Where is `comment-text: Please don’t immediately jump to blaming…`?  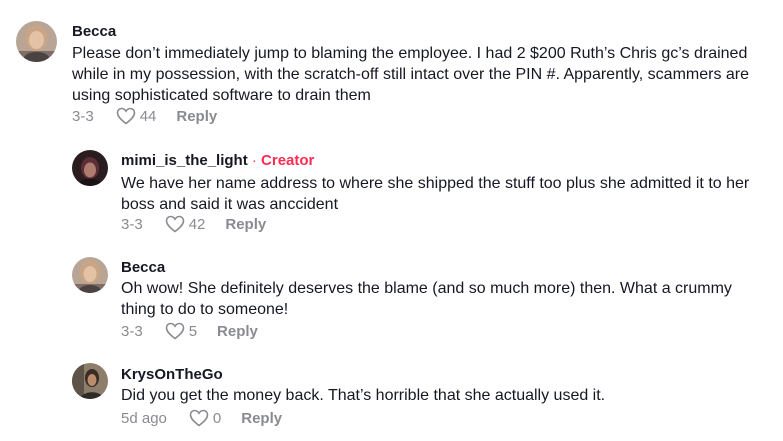 comment-text: Please don’t immediately jump to blaming… is located at coordinates (411, 74).